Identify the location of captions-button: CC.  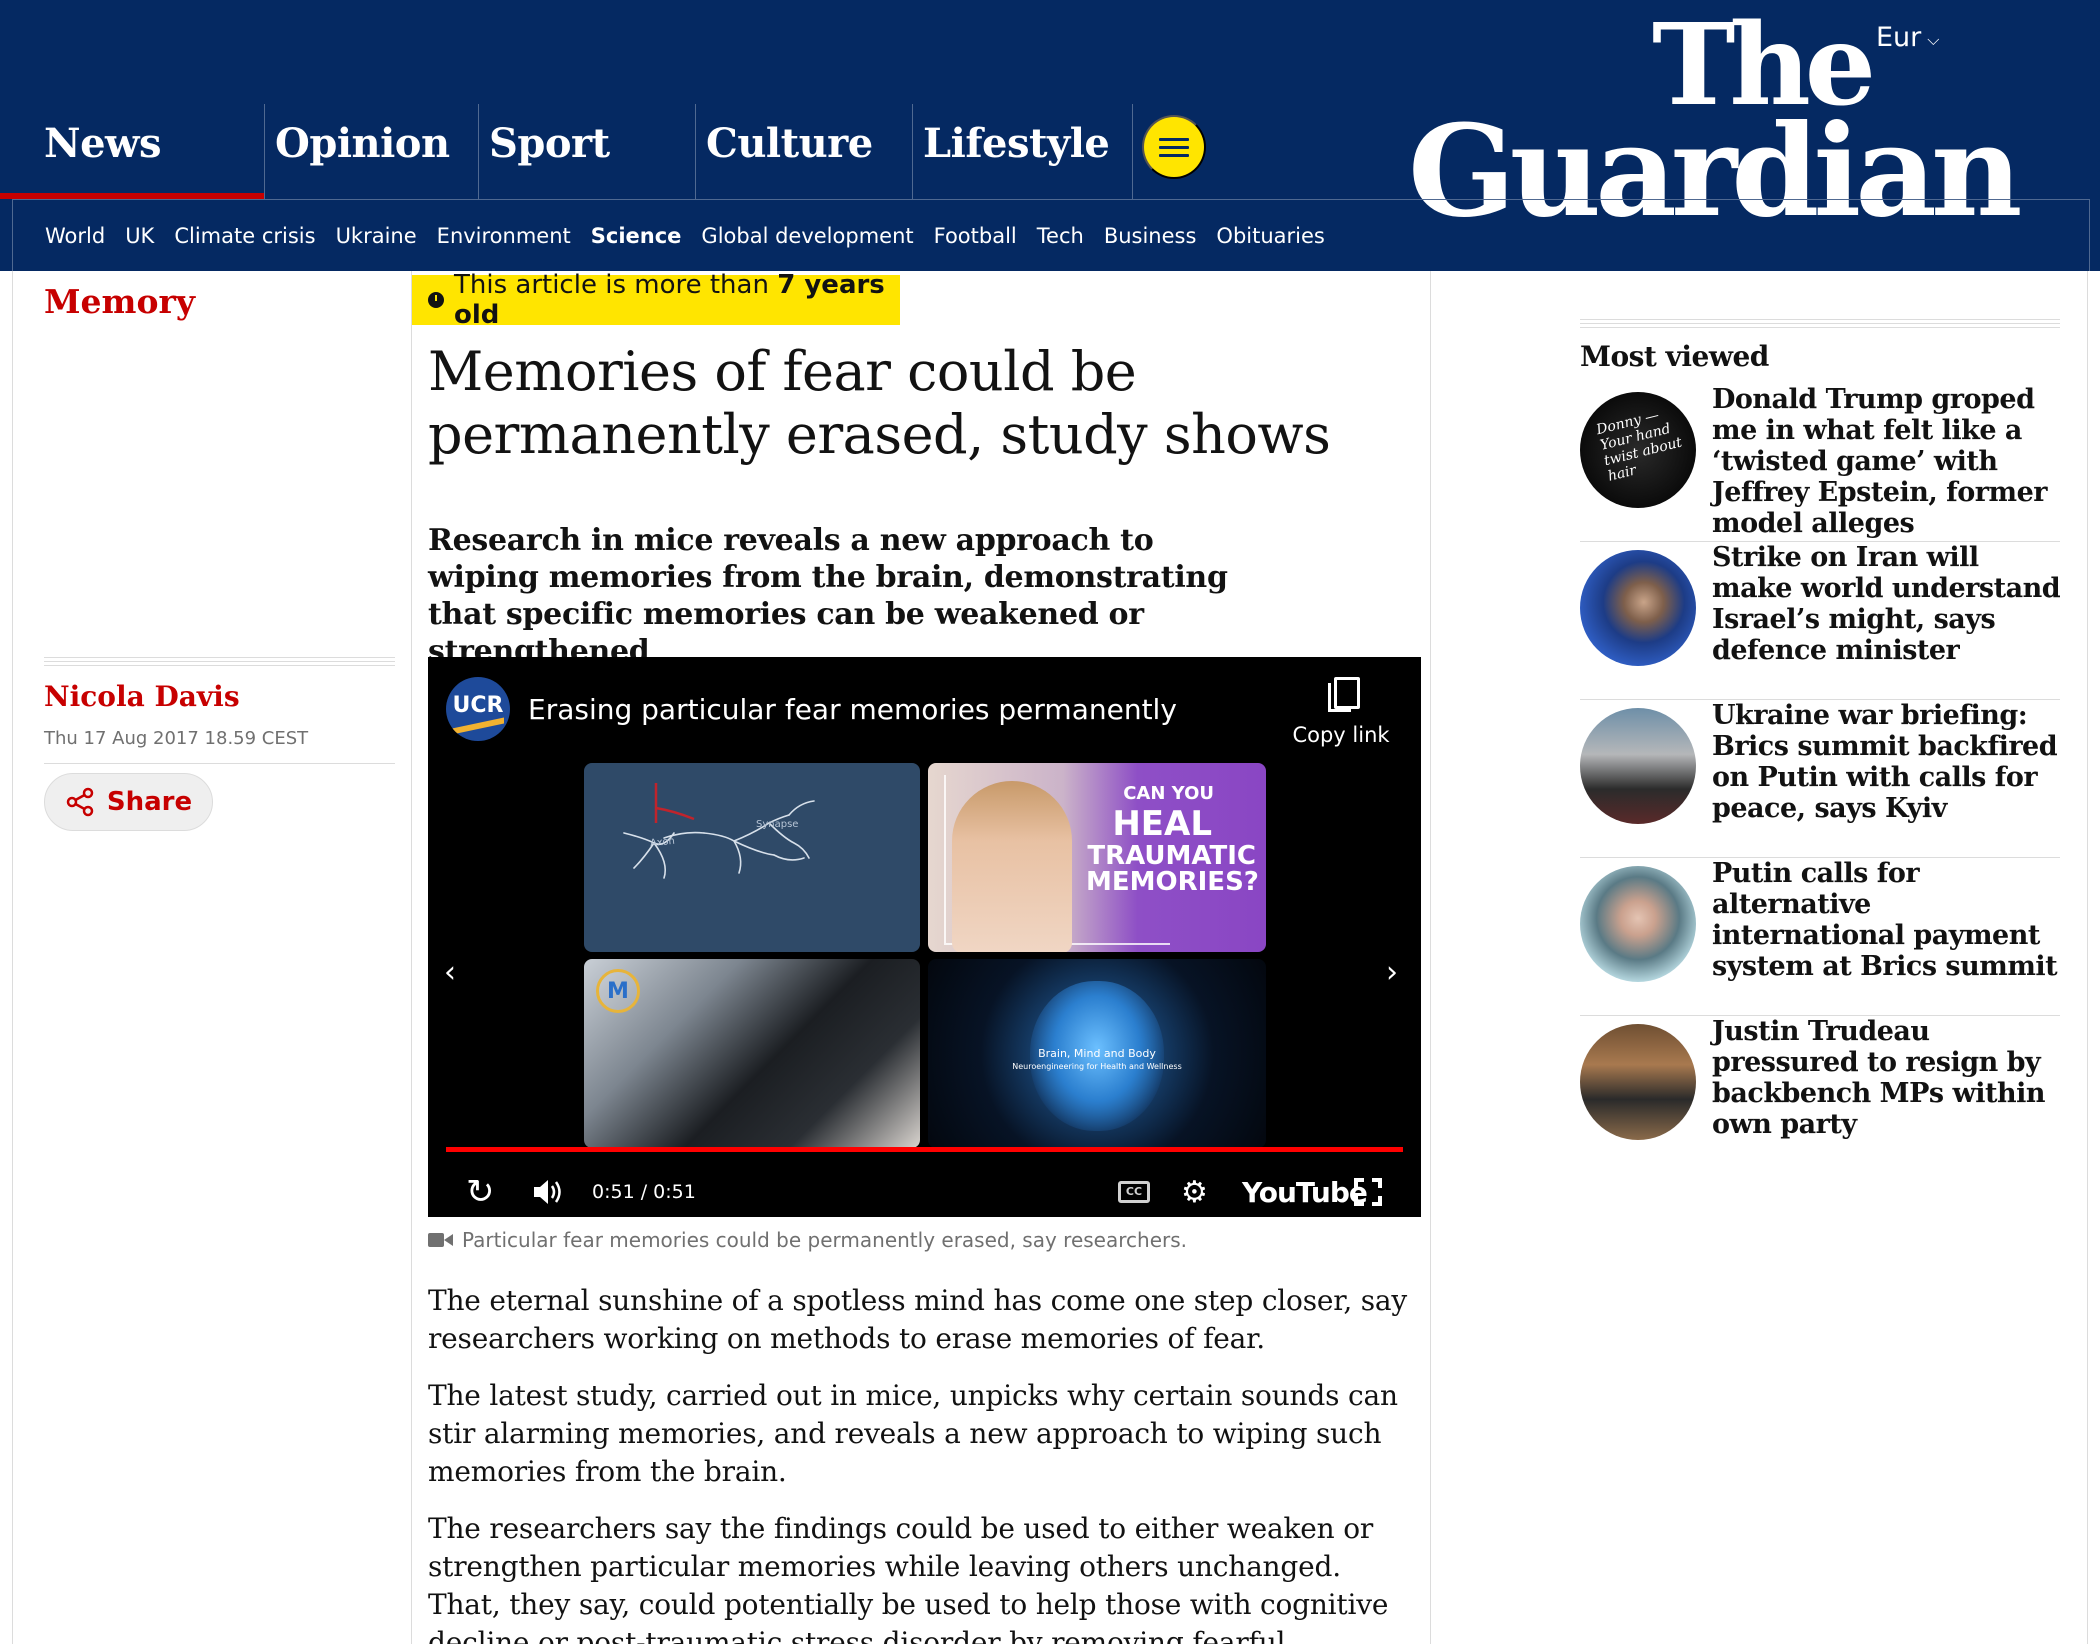
(1134, 1192).